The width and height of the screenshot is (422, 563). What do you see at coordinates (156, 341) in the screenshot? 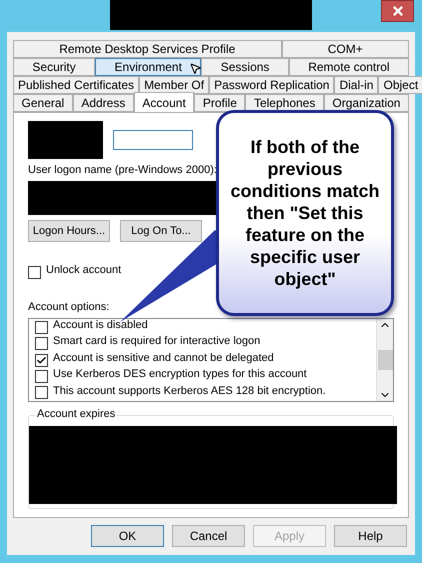
I see `option-label: Smart card is required for interactive logon` at bounding box center [156, 341].